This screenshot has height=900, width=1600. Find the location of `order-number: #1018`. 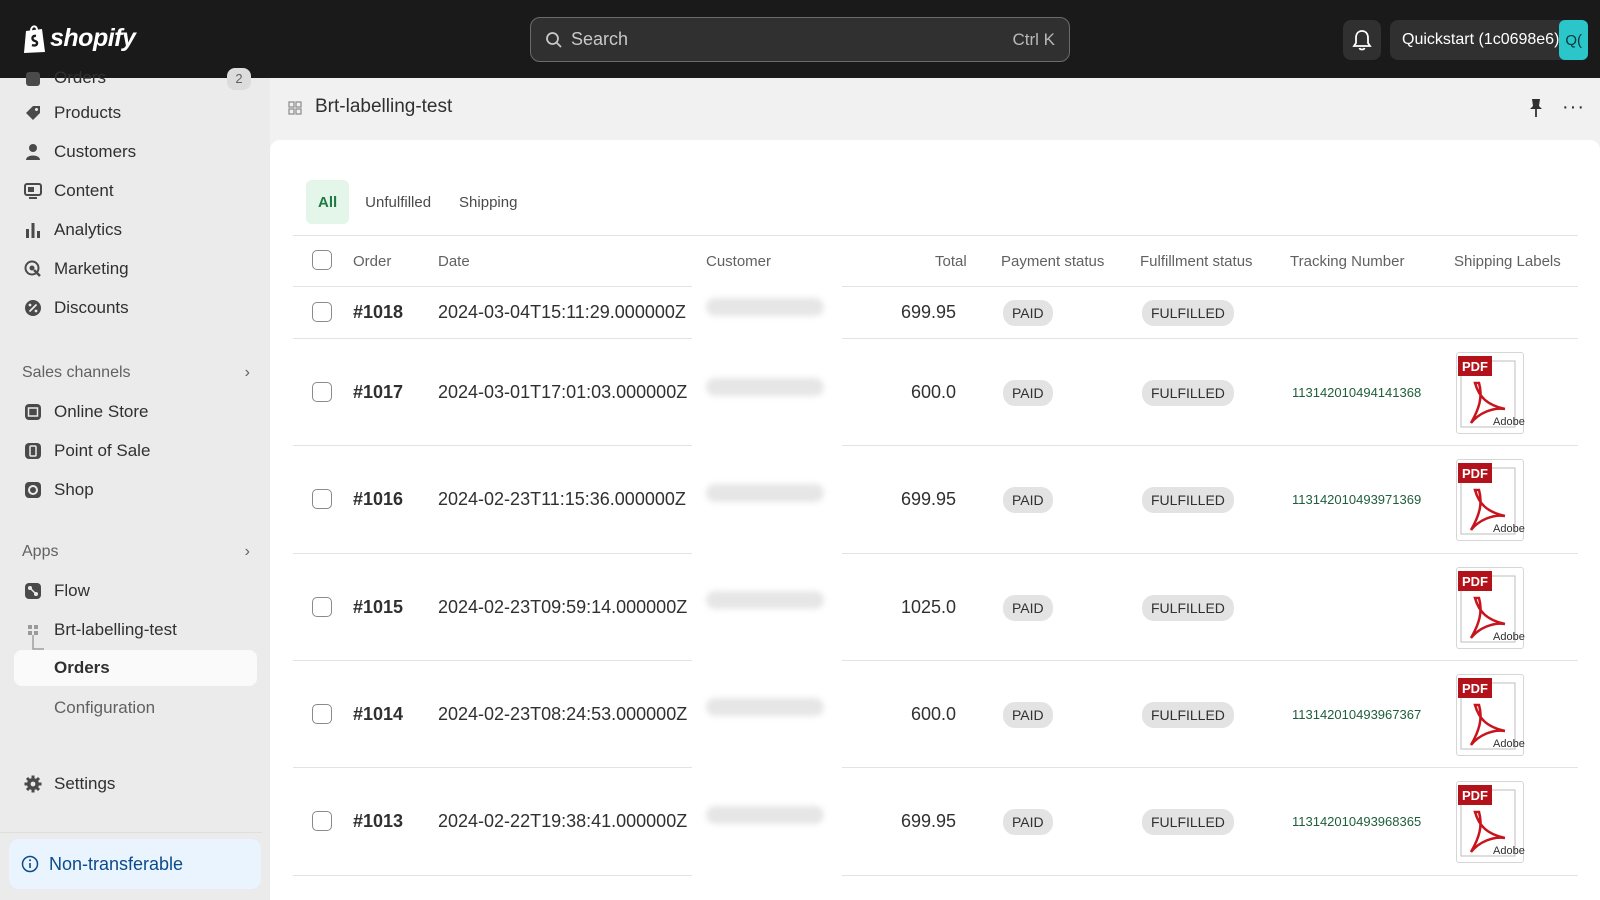

order-number: #1018 is located at coordinates (378, 312).